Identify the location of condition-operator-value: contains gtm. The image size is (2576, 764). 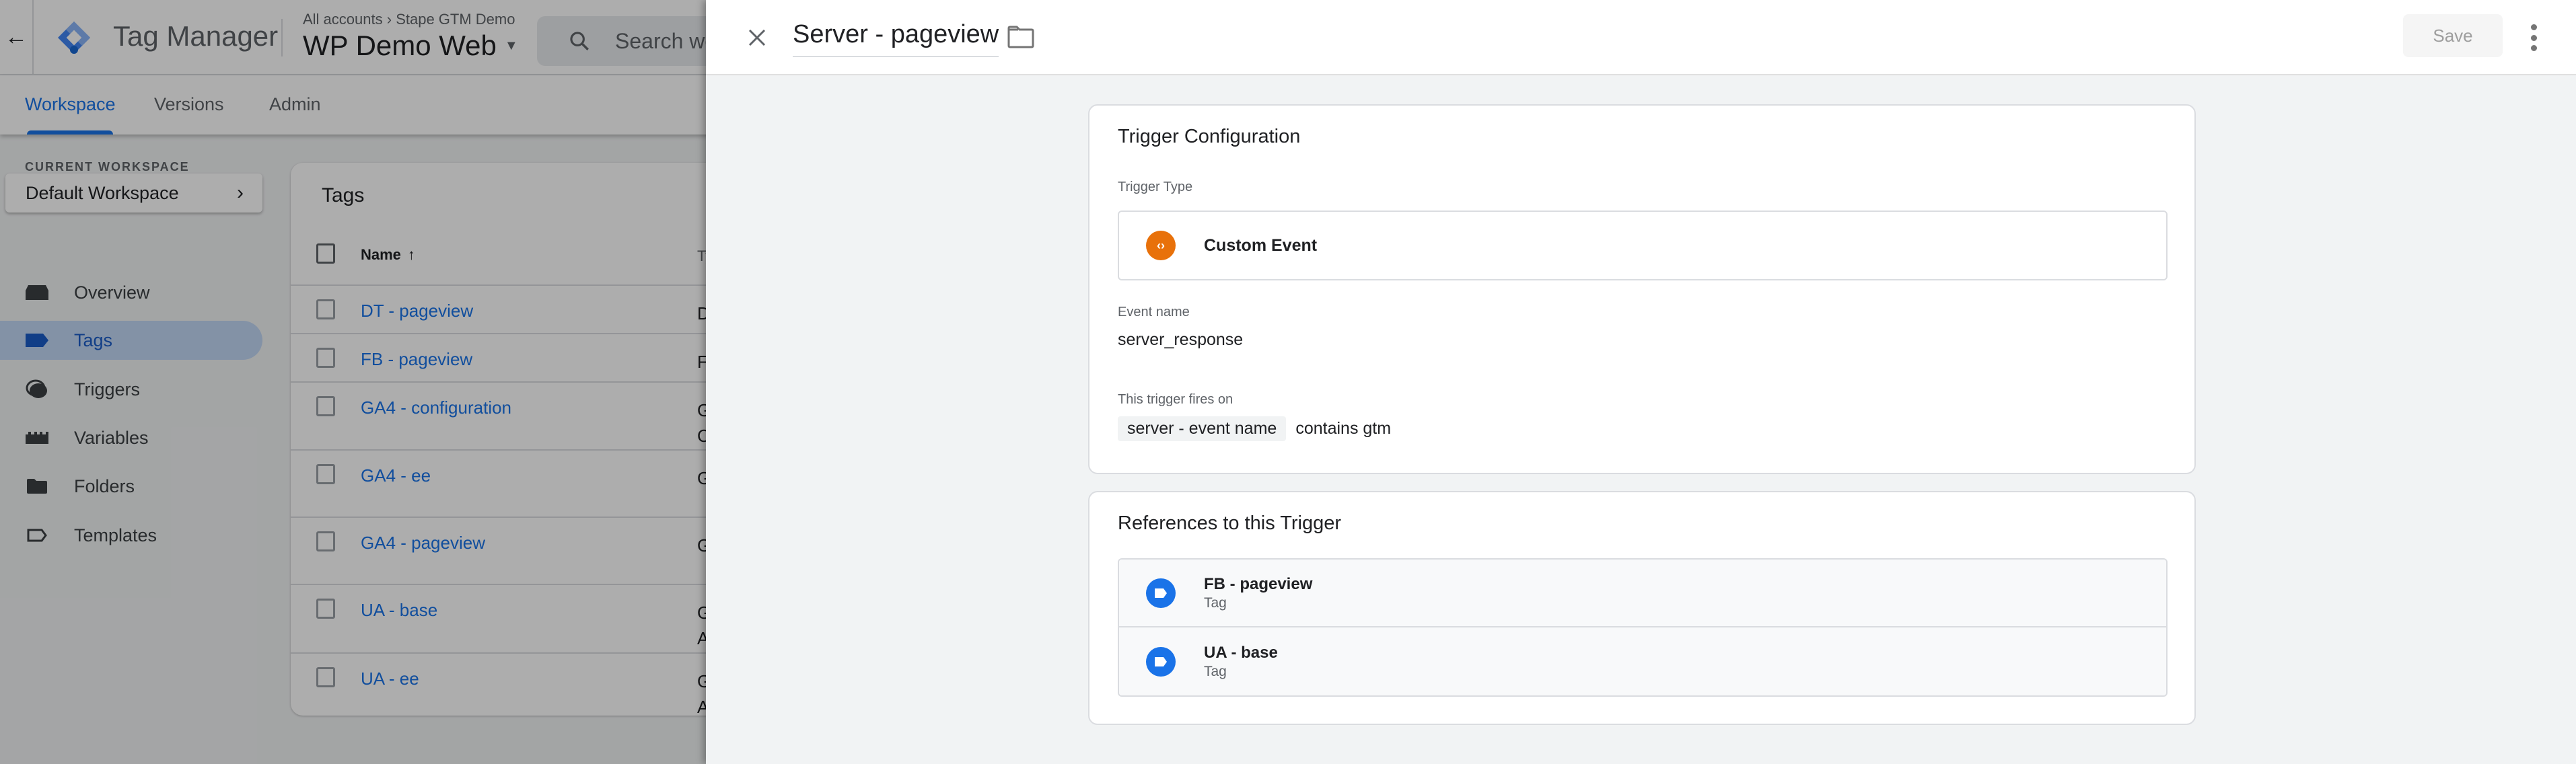
(1343, 428).